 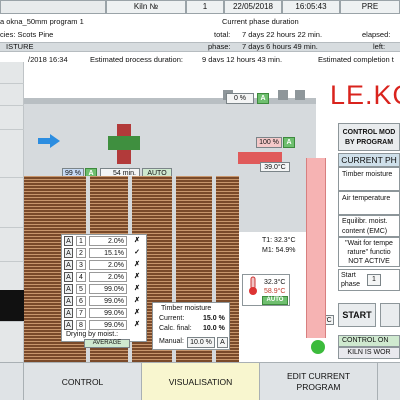 What do you see at coordinates (369, 243) in the screenshot?
I see `wait-line1: "Wait for tempe` at bounding box center [369, 243].